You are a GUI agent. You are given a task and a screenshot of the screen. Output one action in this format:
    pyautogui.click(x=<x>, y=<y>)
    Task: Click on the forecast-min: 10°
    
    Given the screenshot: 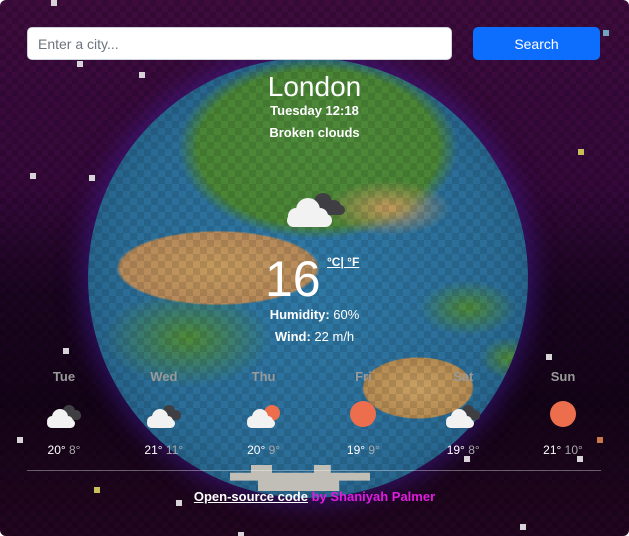 What is the action you would take?
    pyautogui.click(x=572, y=450)
    